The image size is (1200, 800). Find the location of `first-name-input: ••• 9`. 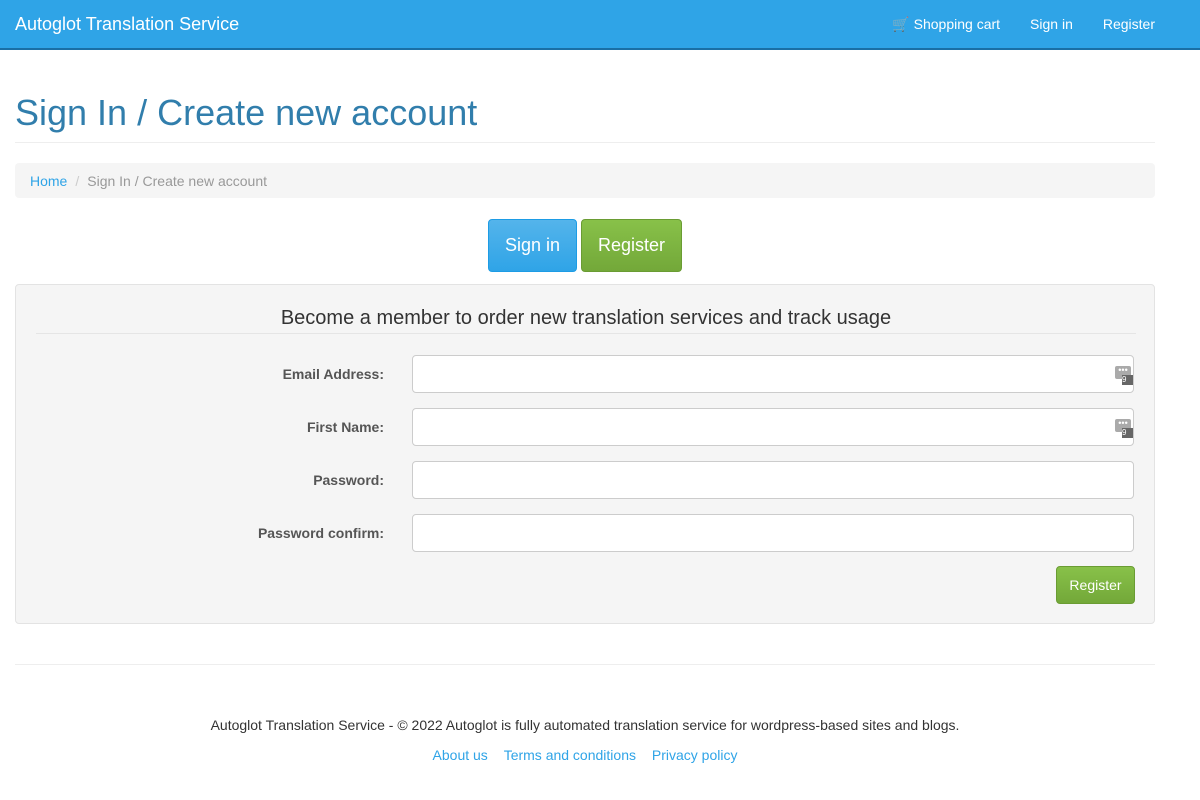

first-name-input: ••• 9 is located at coordinates (773, 427).